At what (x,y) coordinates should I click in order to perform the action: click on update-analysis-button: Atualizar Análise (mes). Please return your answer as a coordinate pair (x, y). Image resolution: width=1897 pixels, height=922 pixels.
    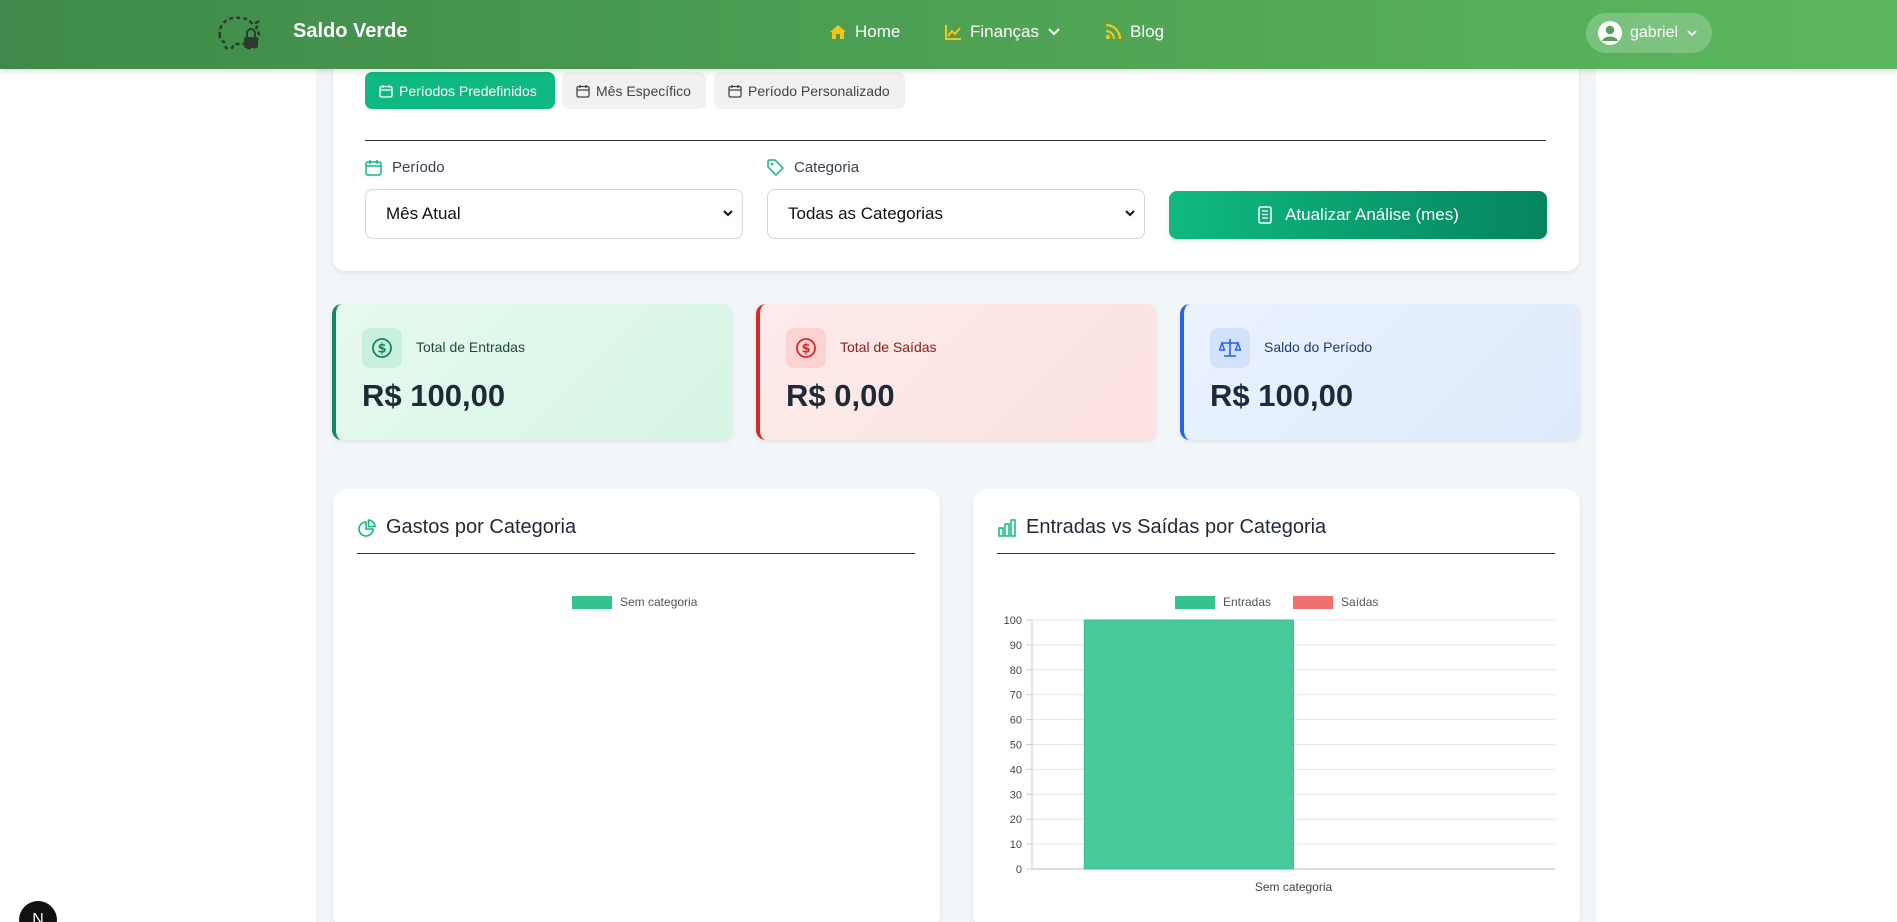
    Looking at the image, I should click on (1358, 215).